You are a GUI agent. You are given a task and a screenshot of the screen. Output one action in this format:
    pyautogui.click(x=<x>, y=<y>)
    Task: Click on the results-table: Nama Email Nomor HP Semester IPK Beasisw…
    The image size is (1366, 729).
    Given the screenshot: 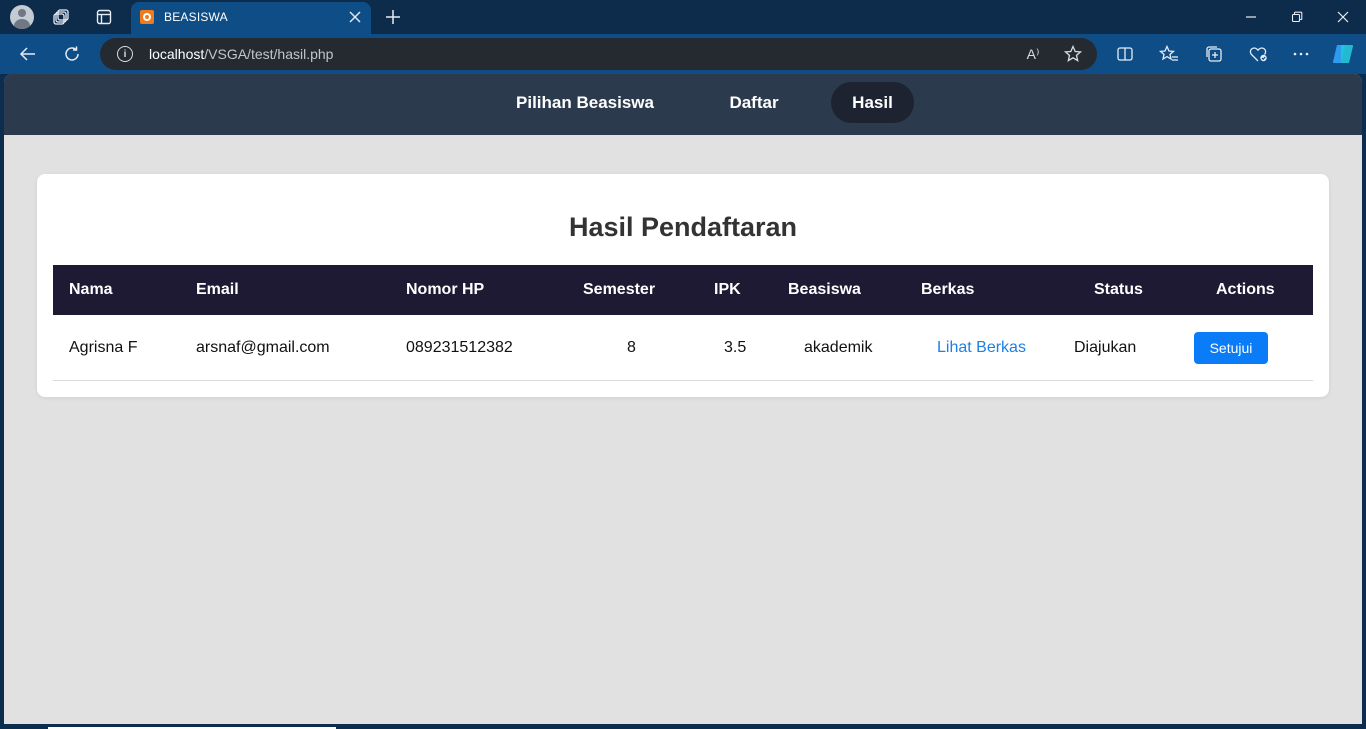 What is the action you would take?
    pyautogui.click(x=683, y=323)
    